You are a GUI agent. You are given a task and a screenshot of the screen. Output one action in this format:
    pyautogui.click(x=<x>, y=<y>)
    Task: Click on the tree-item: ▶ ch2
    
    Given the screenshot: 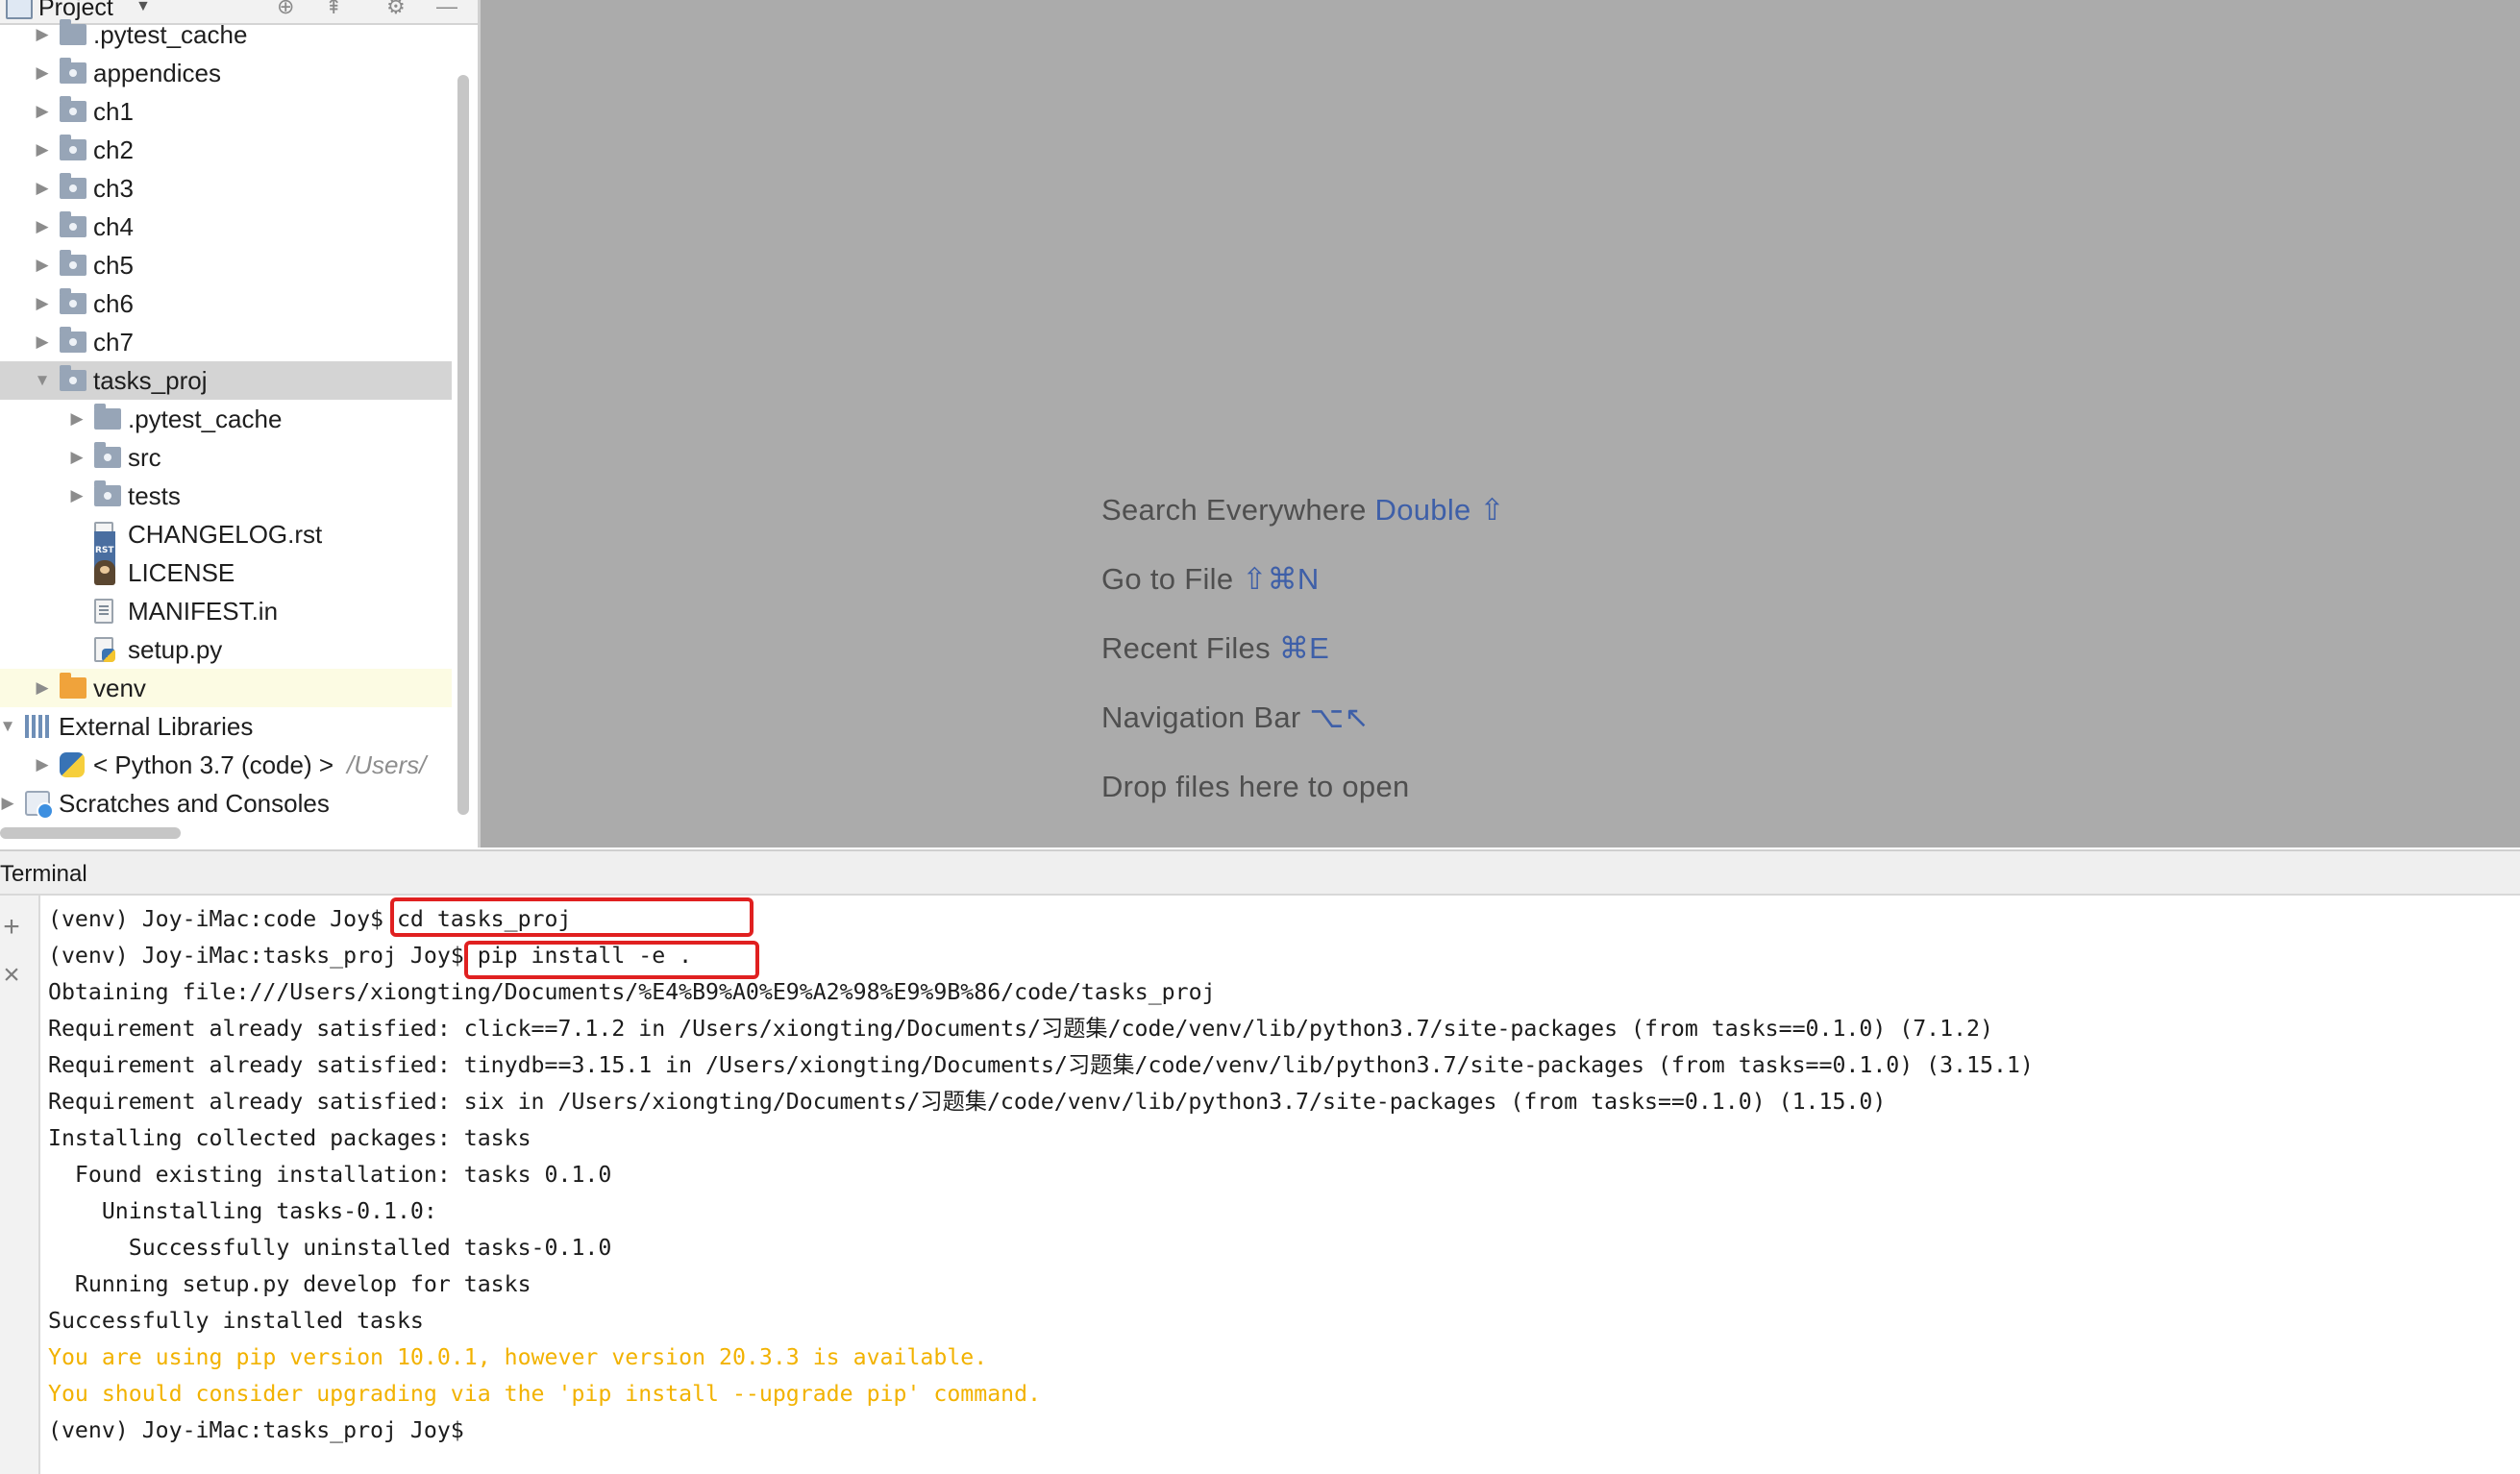 What is the action you would take?
    pyautogui.click(x=226, y=150)
    